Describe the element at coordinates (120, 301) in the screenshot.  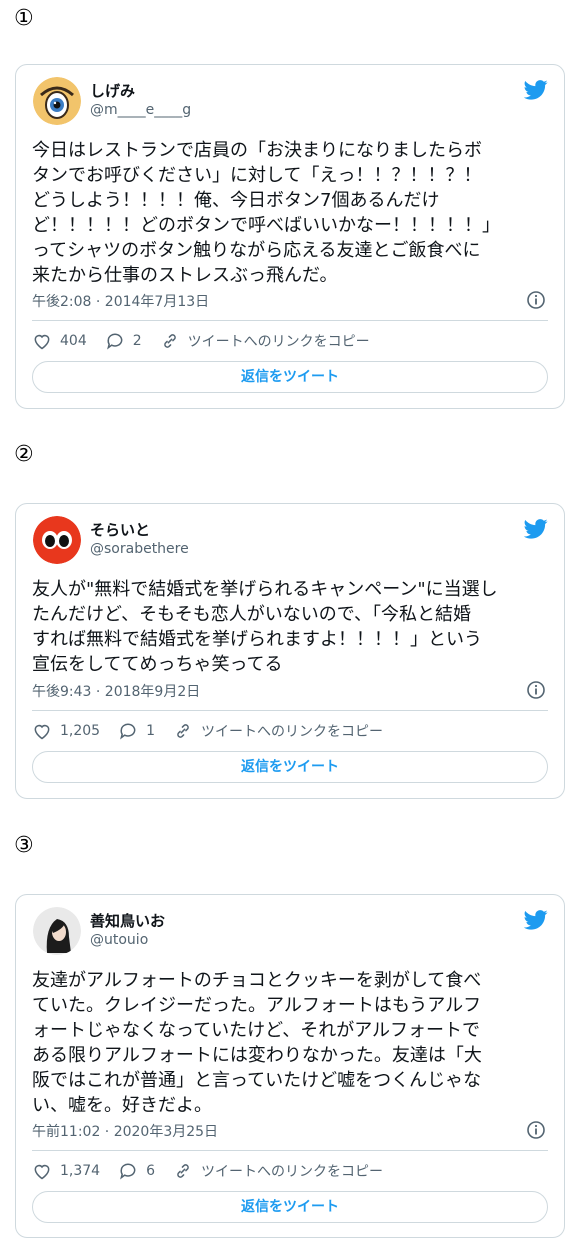
I see `timestamp: 午後2:08 · 2014年7月13日` at that location.